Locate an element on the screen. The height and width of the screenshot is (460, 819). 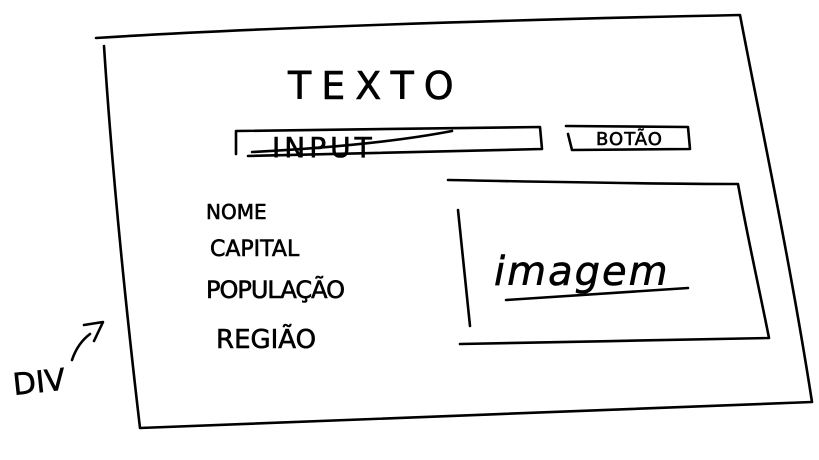
field-nome: NOME is located at coordinates (236, 212).